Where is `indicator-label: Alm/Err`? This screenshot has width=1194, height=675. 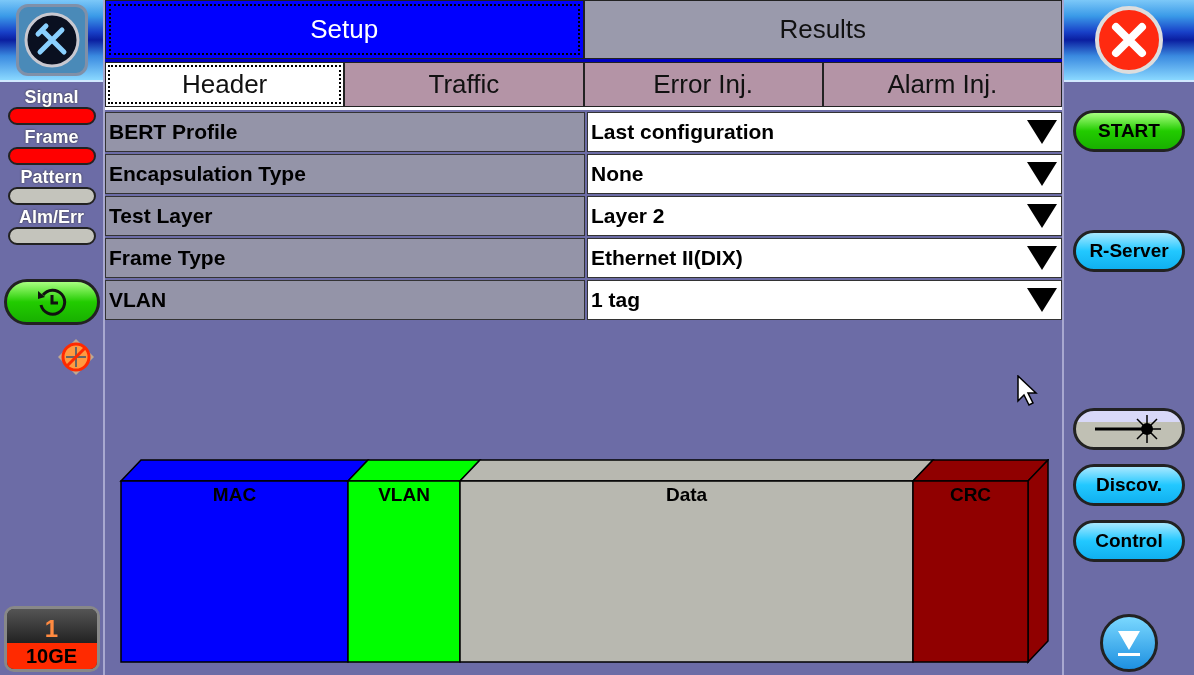 indicator-label: Alm/Err is located at coordinates (51, 217).